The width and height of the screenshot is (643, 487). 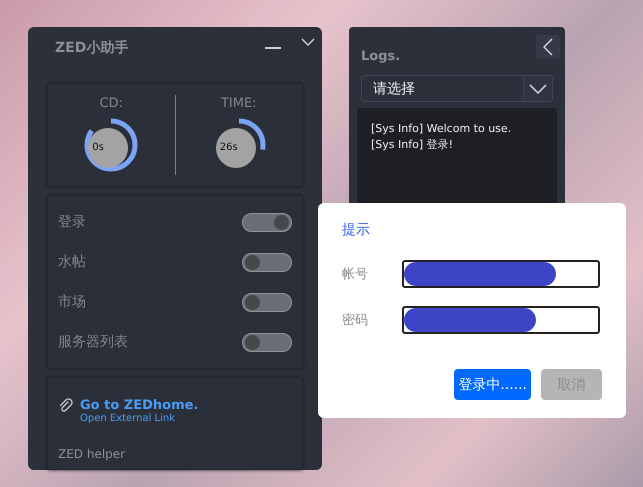 What do you see at coordinates (111, 103) in the screenshot?
I see `timer-label: CD:` at bounding box center [111, 103].